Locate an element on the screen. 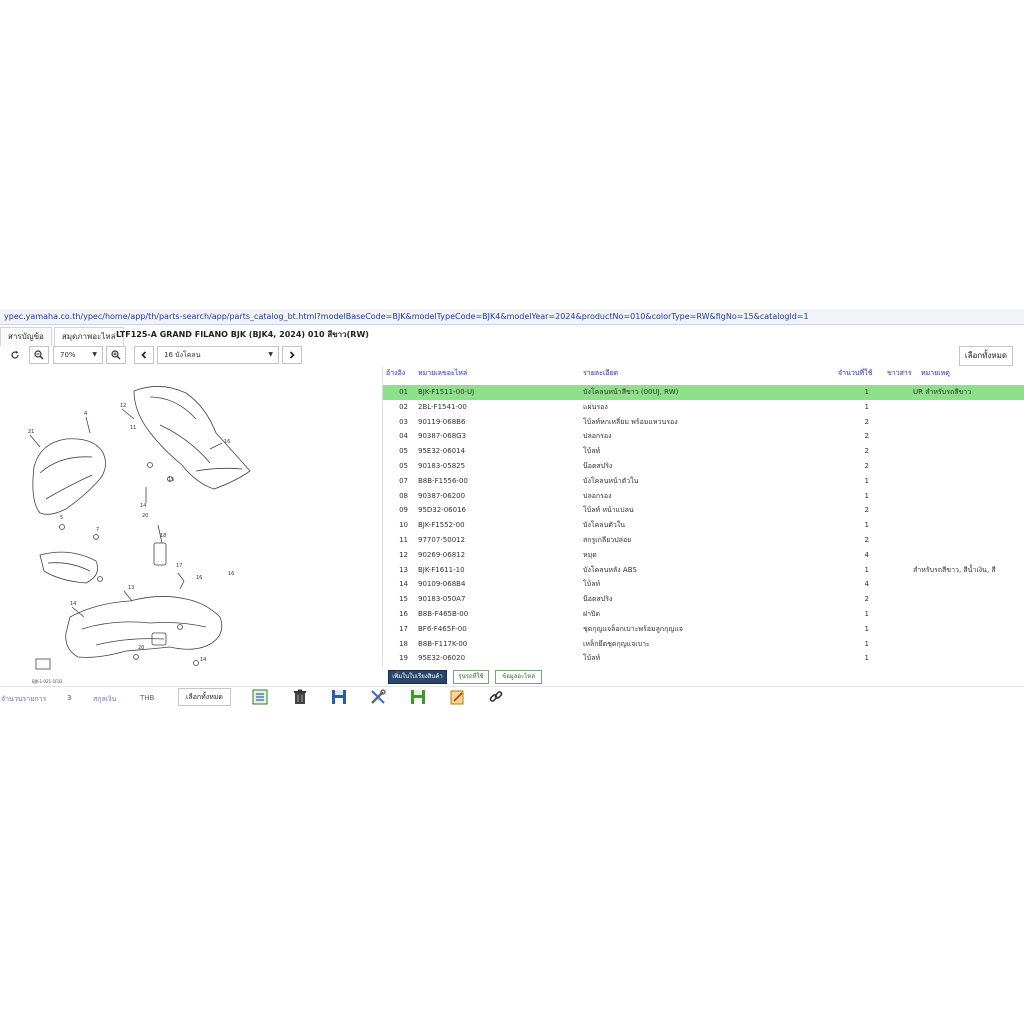 The image size is (1024, 1024). svg-text: 12 is located at coordinates (123, 406).